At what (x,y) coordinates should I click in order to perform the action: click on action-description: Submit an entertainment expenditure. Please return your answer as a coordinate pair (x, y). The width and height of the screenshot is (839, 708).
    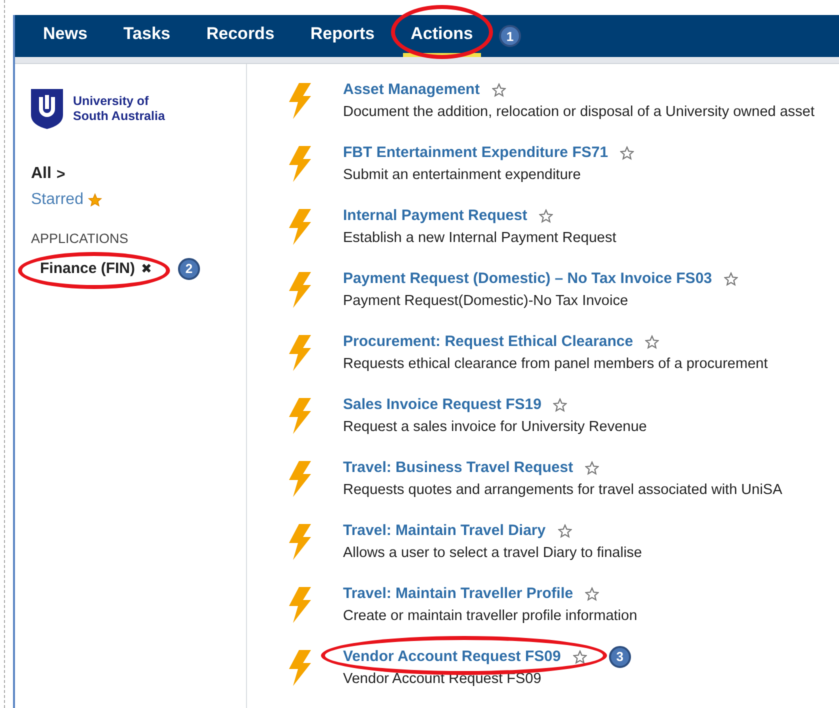
    Looking at the image, I should click on (462, 175).